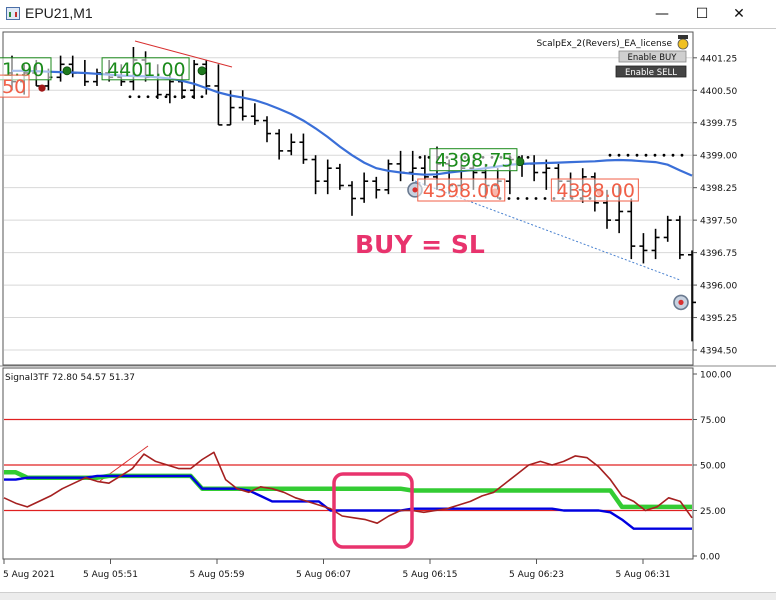 This screenshot has width=776, height=600. What do you see at coordinates (420, 244) in the screenshot?
I see `annotation-text: BUY = SL` at bounding box center [420, 244].